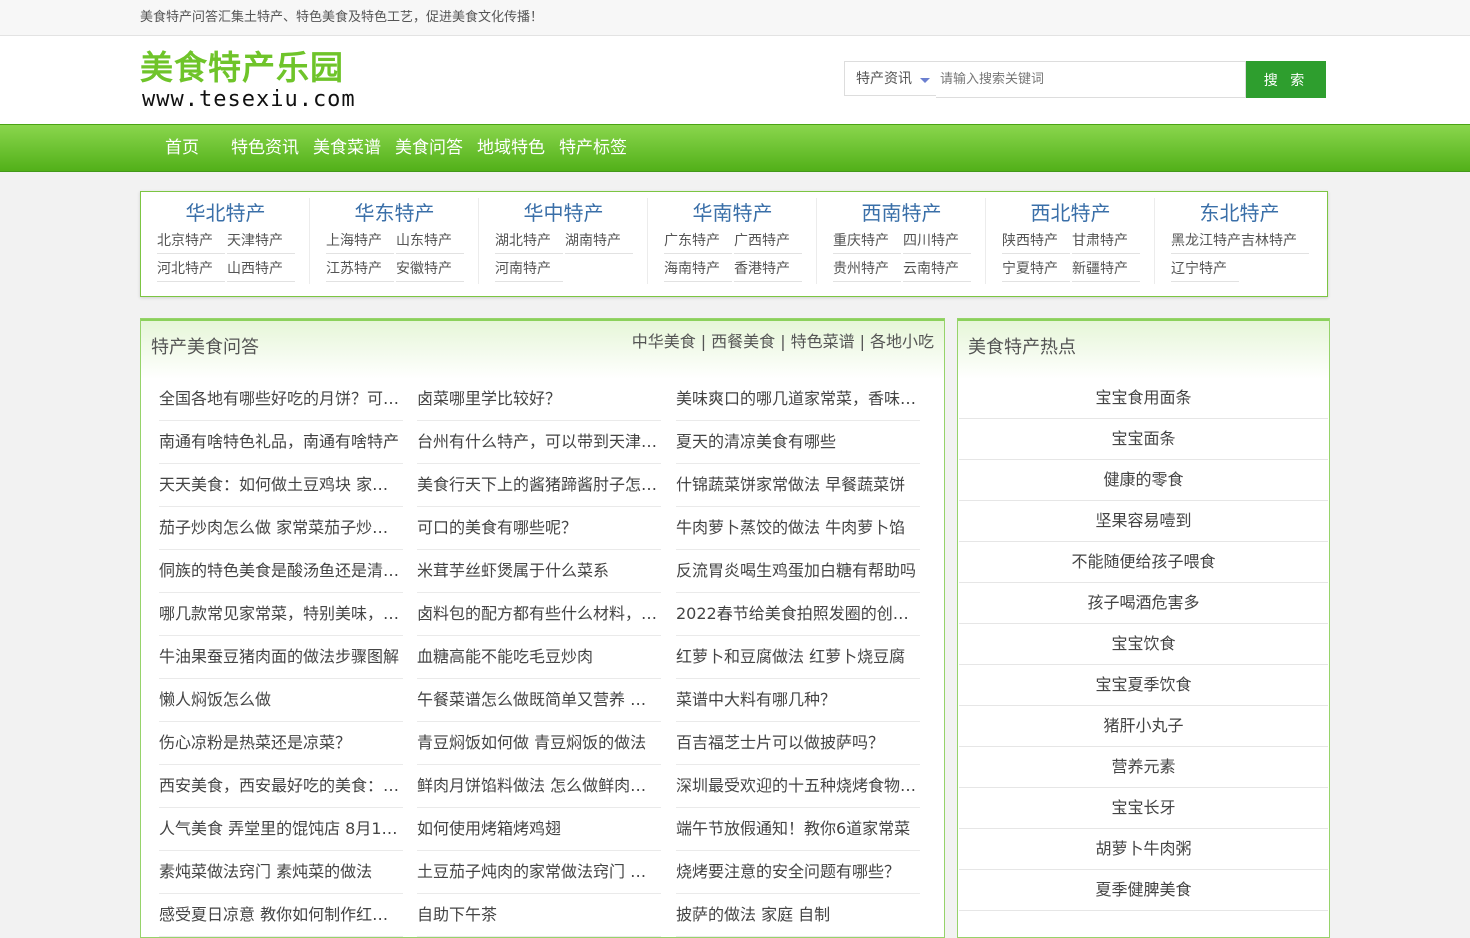  I want to click on qa-item-link: 青豆焖饭如何做 青豆焖饭的做法, so click(539, 743).